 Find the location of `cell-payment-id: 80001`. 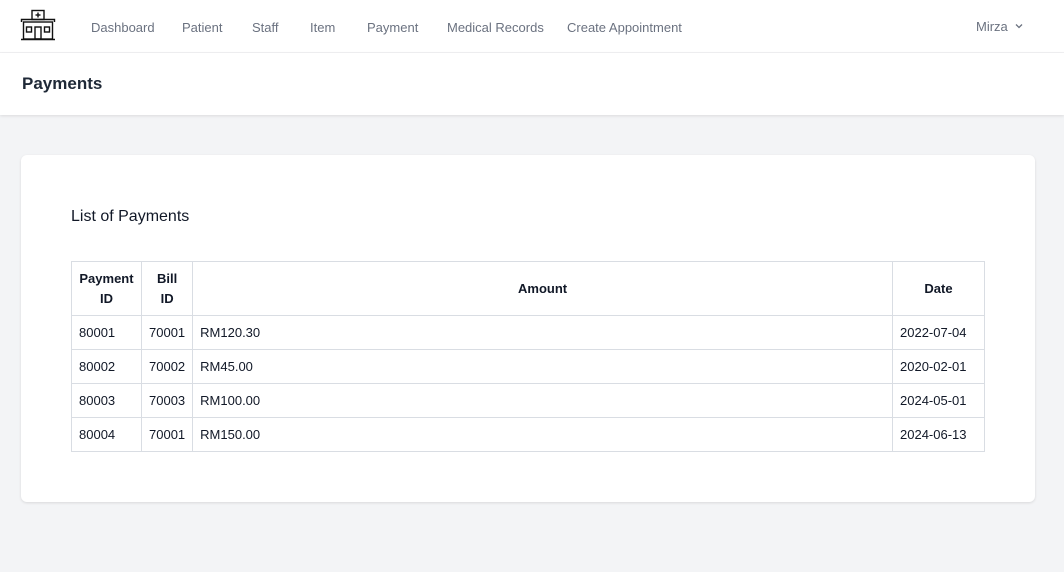

cell-payment-id: 80001 is located at coordinates (106, 332).